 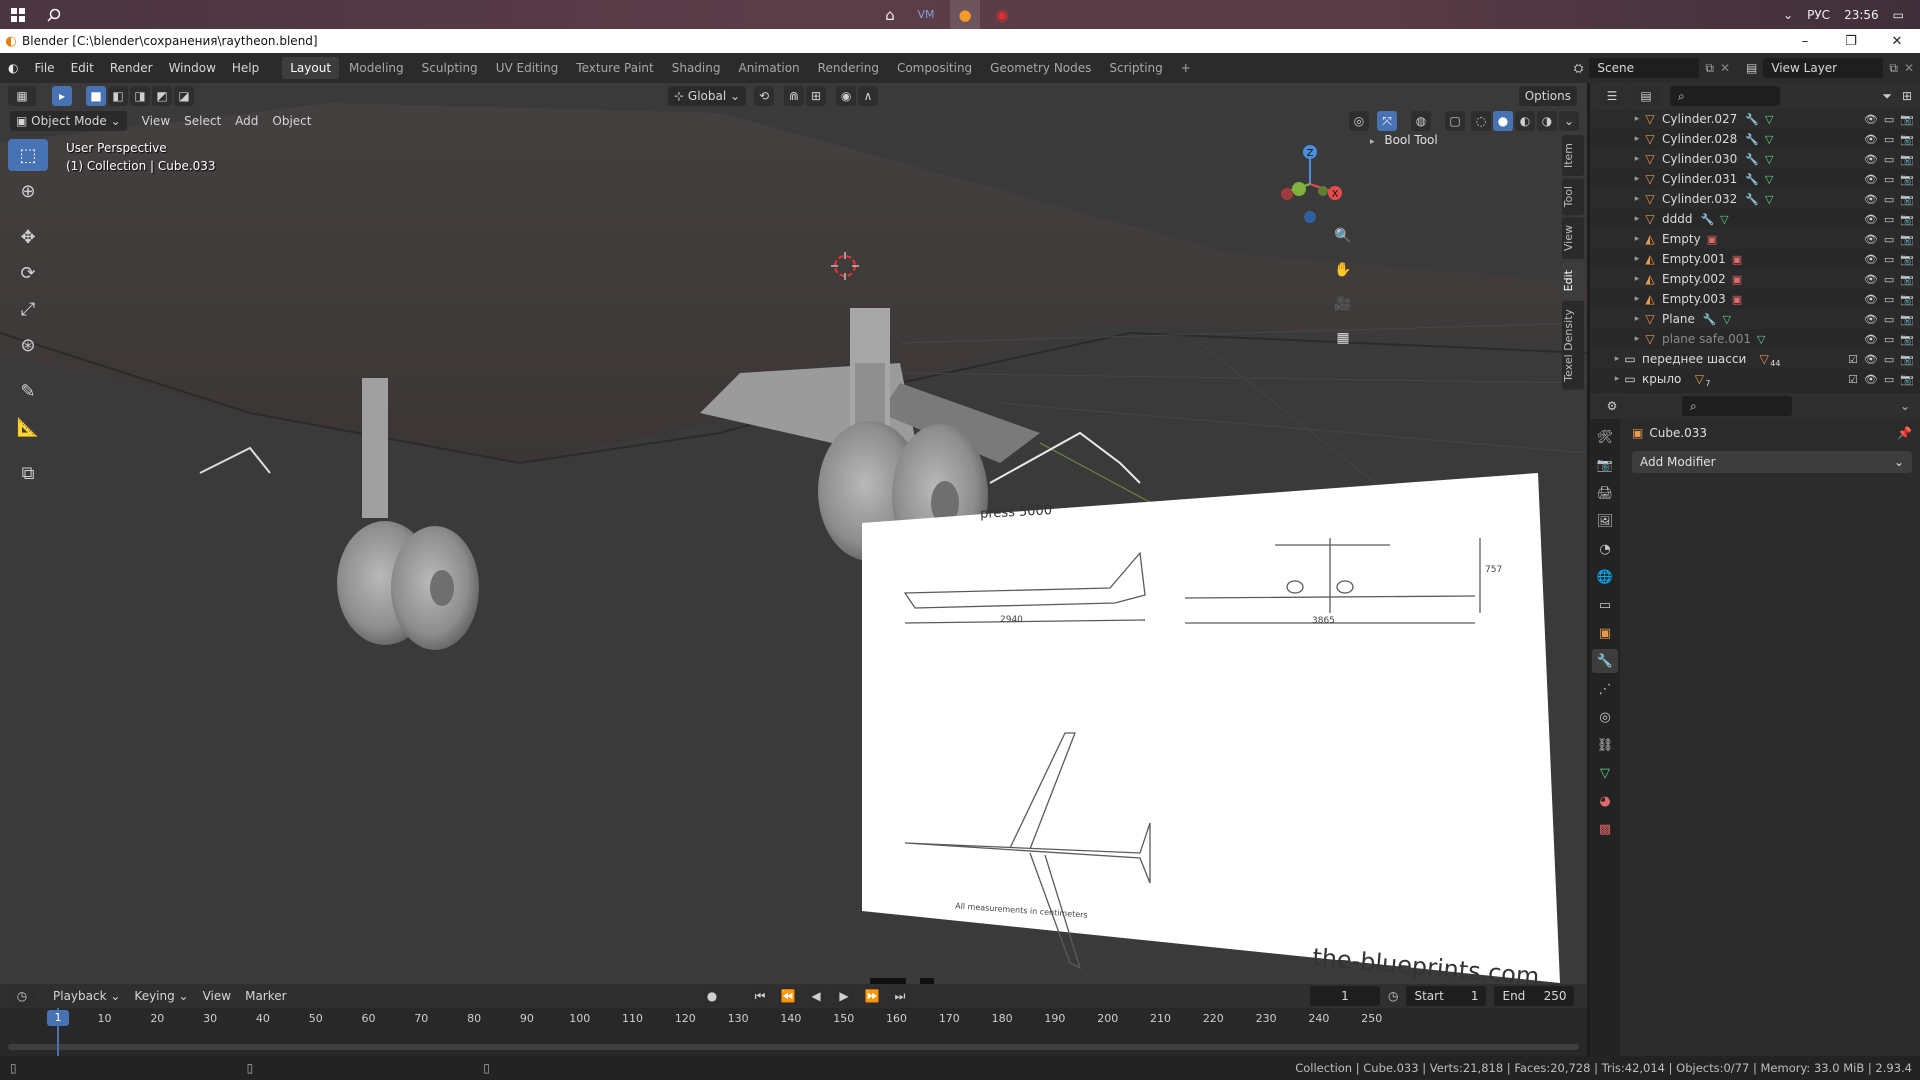 What do you see at coordinates (82, 68) in the screenshot?
I see `menu-edit: Edit` at bounding box center [82, 68].